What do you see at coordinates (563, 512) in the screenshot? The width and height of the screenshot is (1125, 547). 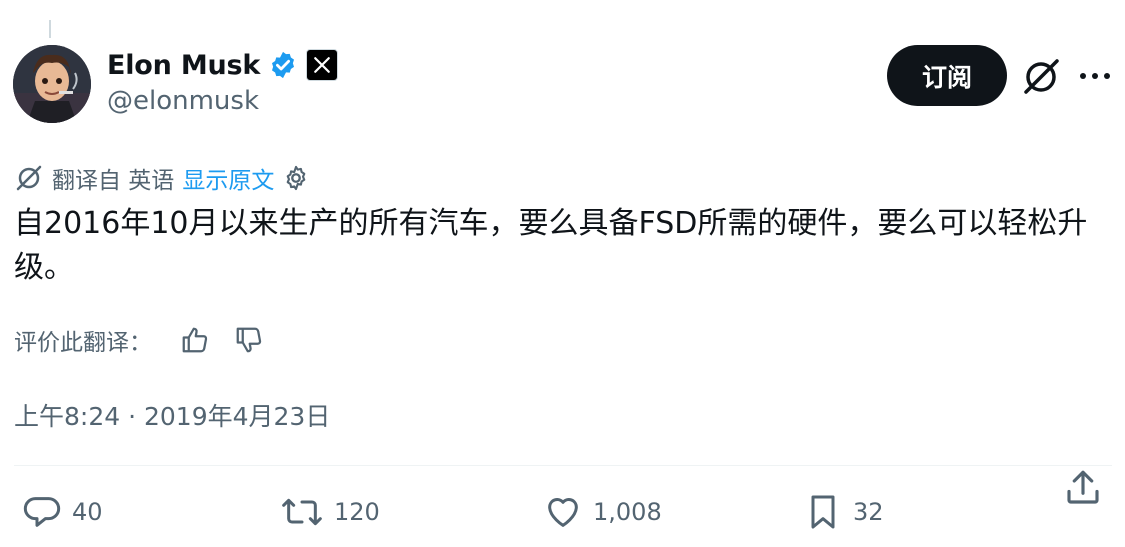 I see `heart-icon` at bounding box center [563, 512].